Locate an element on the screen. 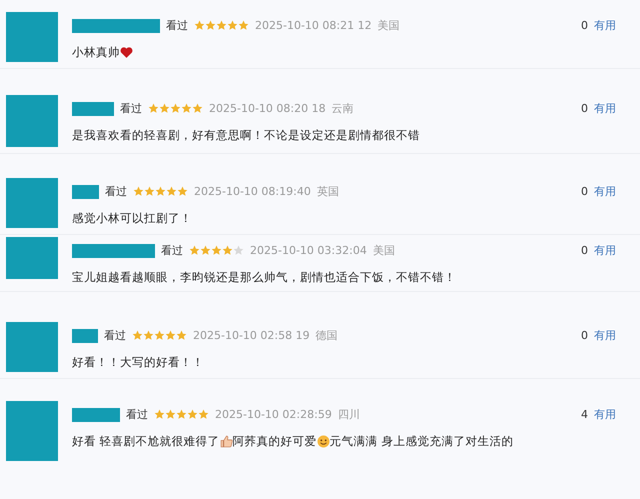 This screenshot has width=640, height=499. comment-time: 2025-10-10 03:32:04 is located at coordinates (308, 250).